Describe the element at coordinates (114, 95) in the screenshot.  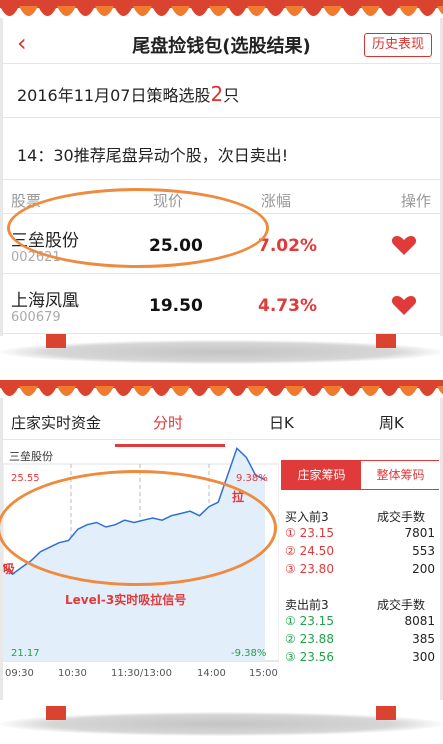
I see `summary-date: 2016年11月07日策略选股` at that location.